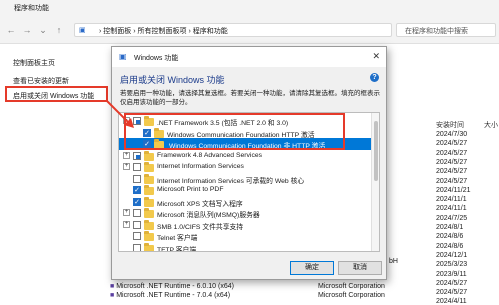 The image size is (499, 305). Describe the element at coordinates (249, 8) in the screenshot. I see `window-titlebar: 程序和功能` at that location.